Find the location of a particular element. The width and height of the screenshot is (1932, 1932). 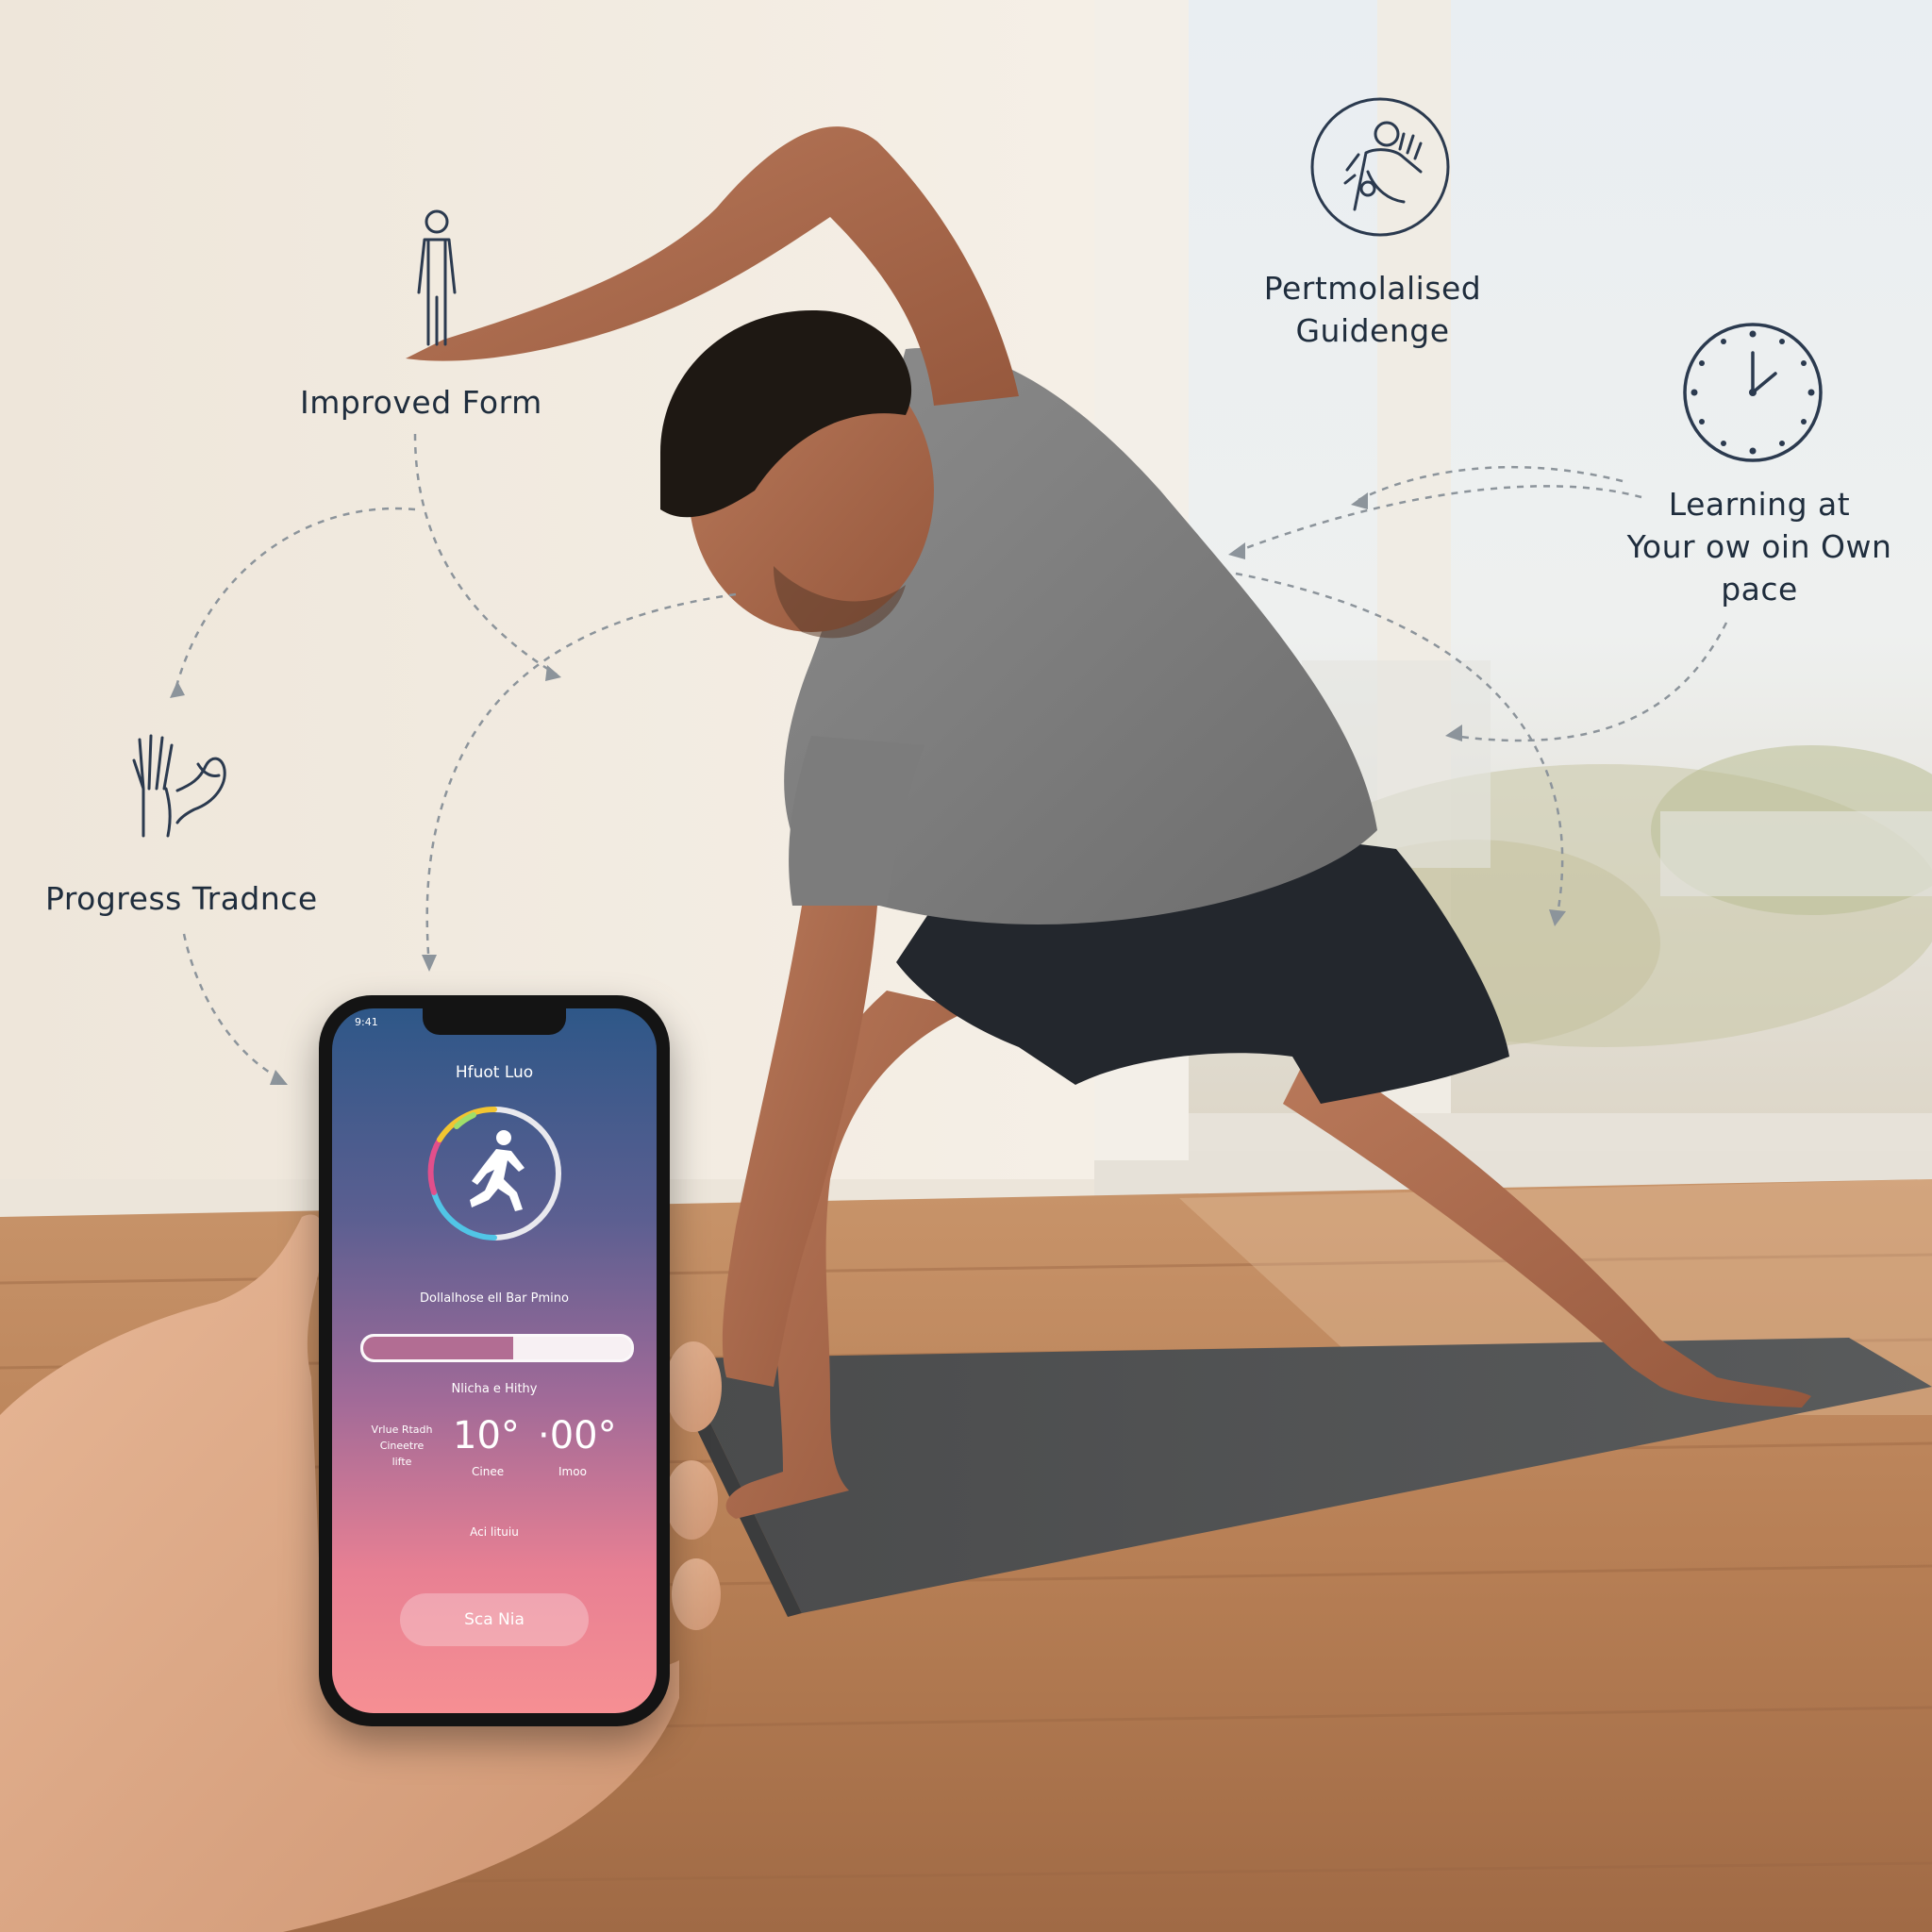

stat-label-1: Vrlue Rtadh is located at coordinates (402, 1430).